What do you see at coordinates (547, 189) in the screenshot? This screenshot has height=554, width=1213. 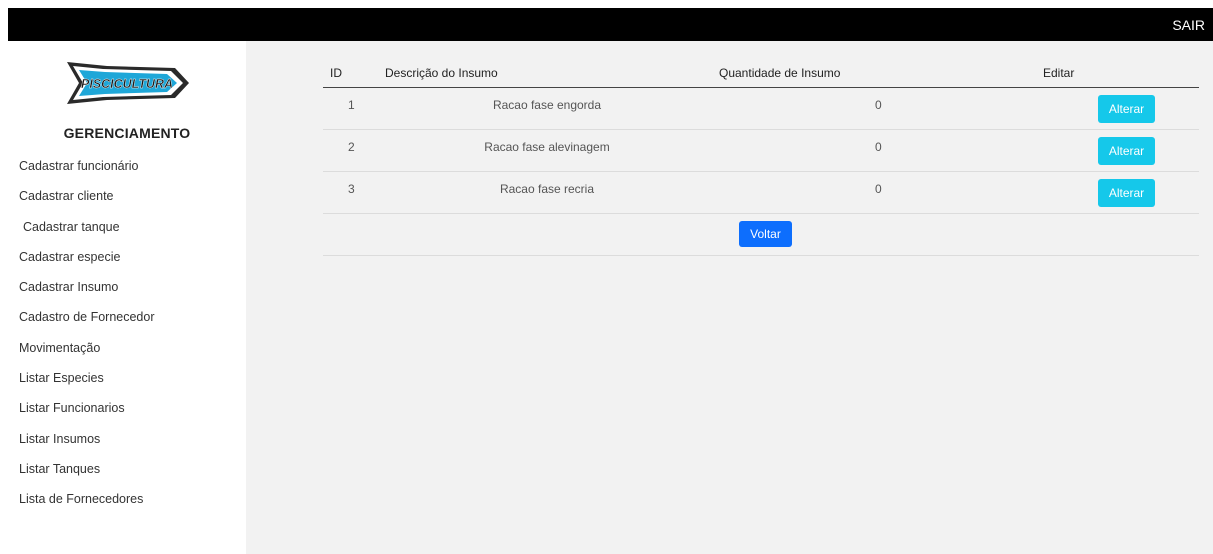 I see `cell-descricao: Racao fase recria` at bounding box center [547, 189].